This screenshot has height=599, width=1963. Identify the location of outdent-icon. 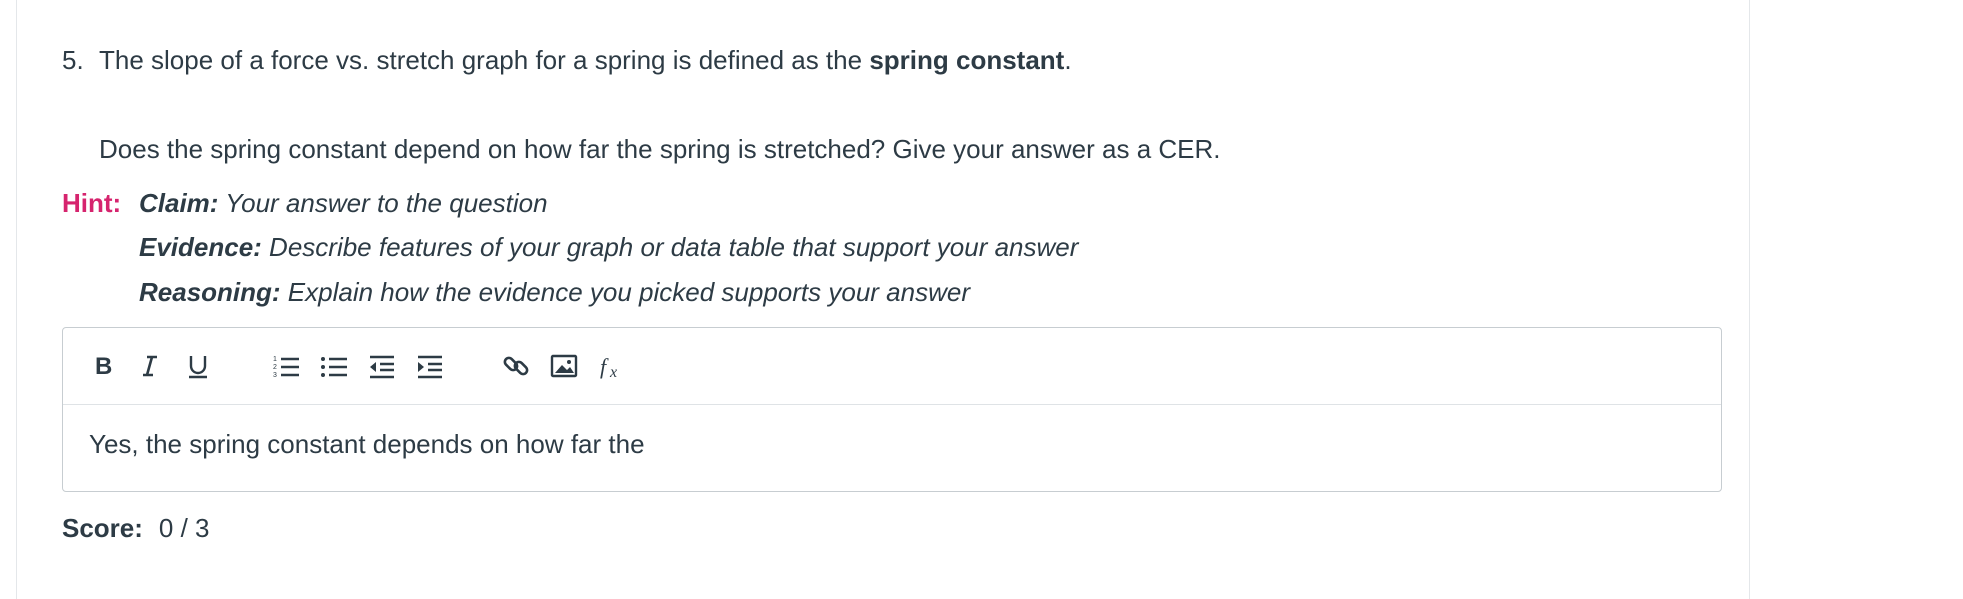
(382, 367).